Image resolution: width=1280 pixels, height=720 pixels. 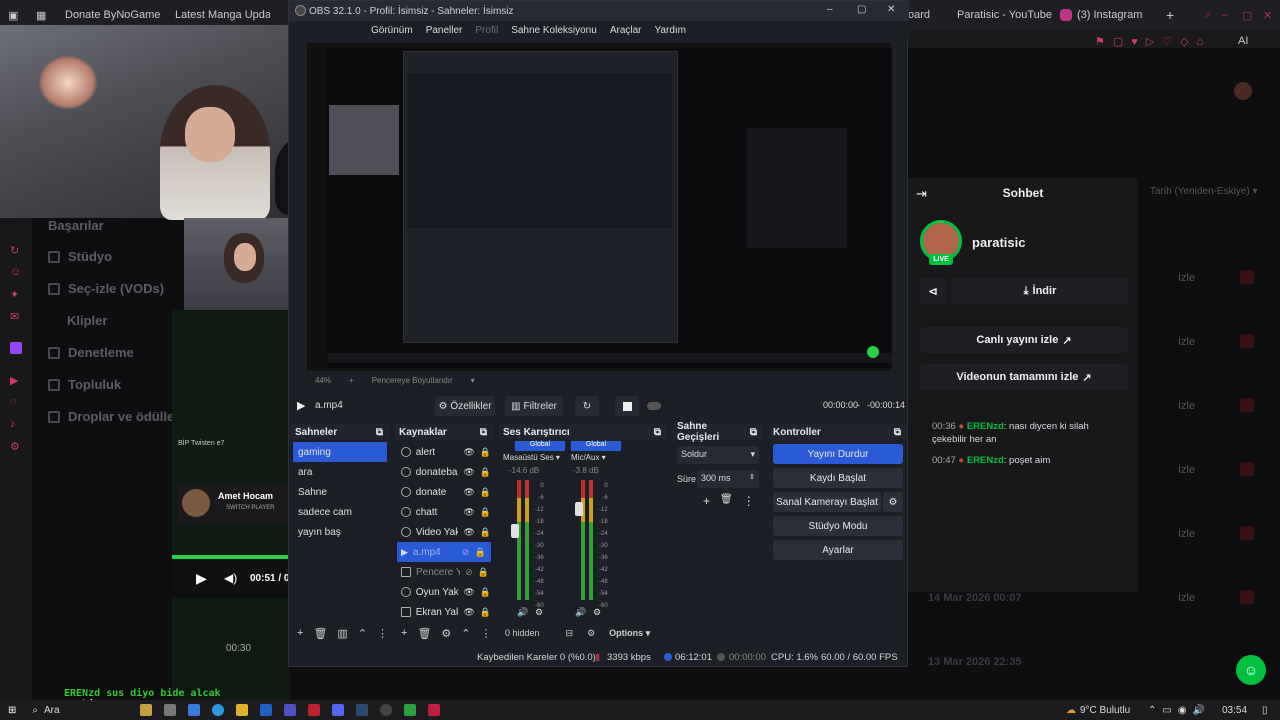 I want to click on source-item: Ekran Yak 👁 🔒, so click(x=444, y=612).